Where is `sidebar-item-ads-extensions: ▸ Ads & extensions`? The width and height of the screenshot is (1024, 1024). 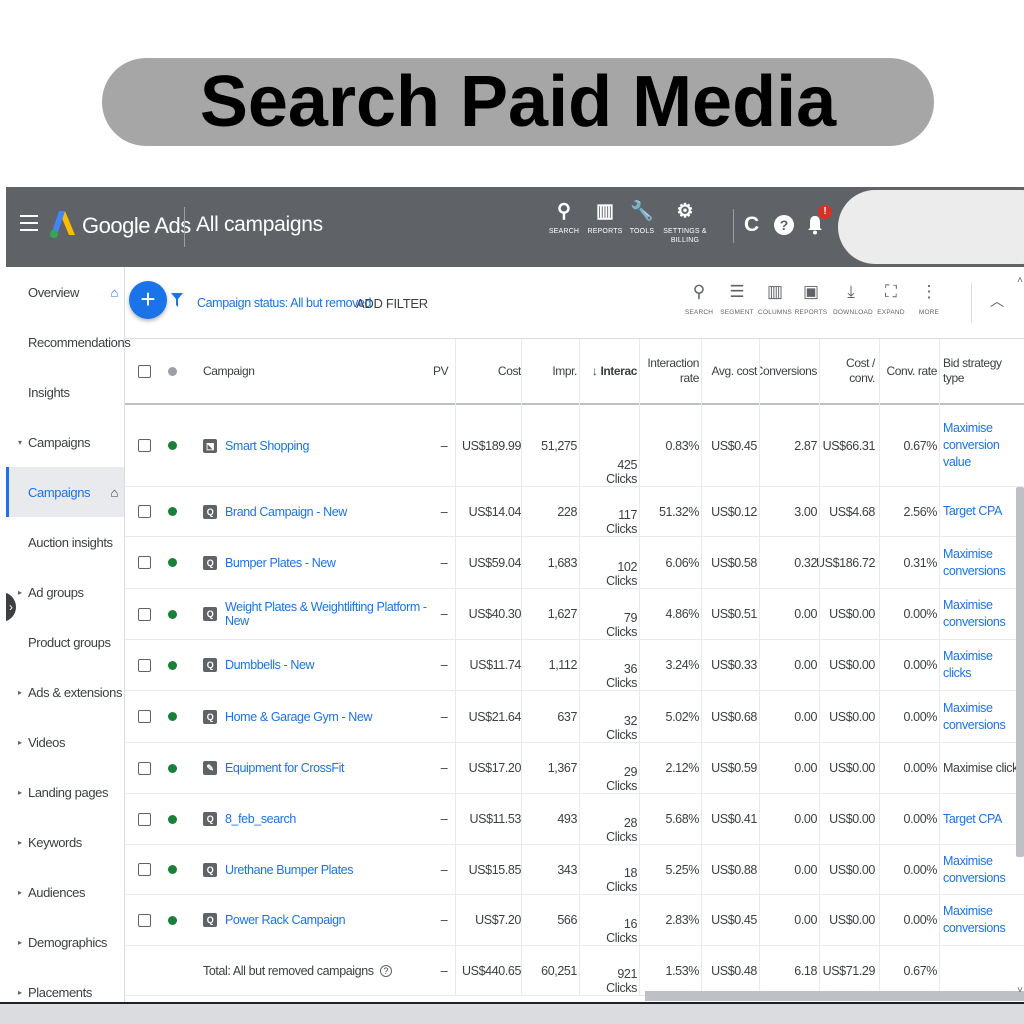
sidebar-item-ads-extensions: ▸ Ads & extensions is located at coordinates (65, 692).